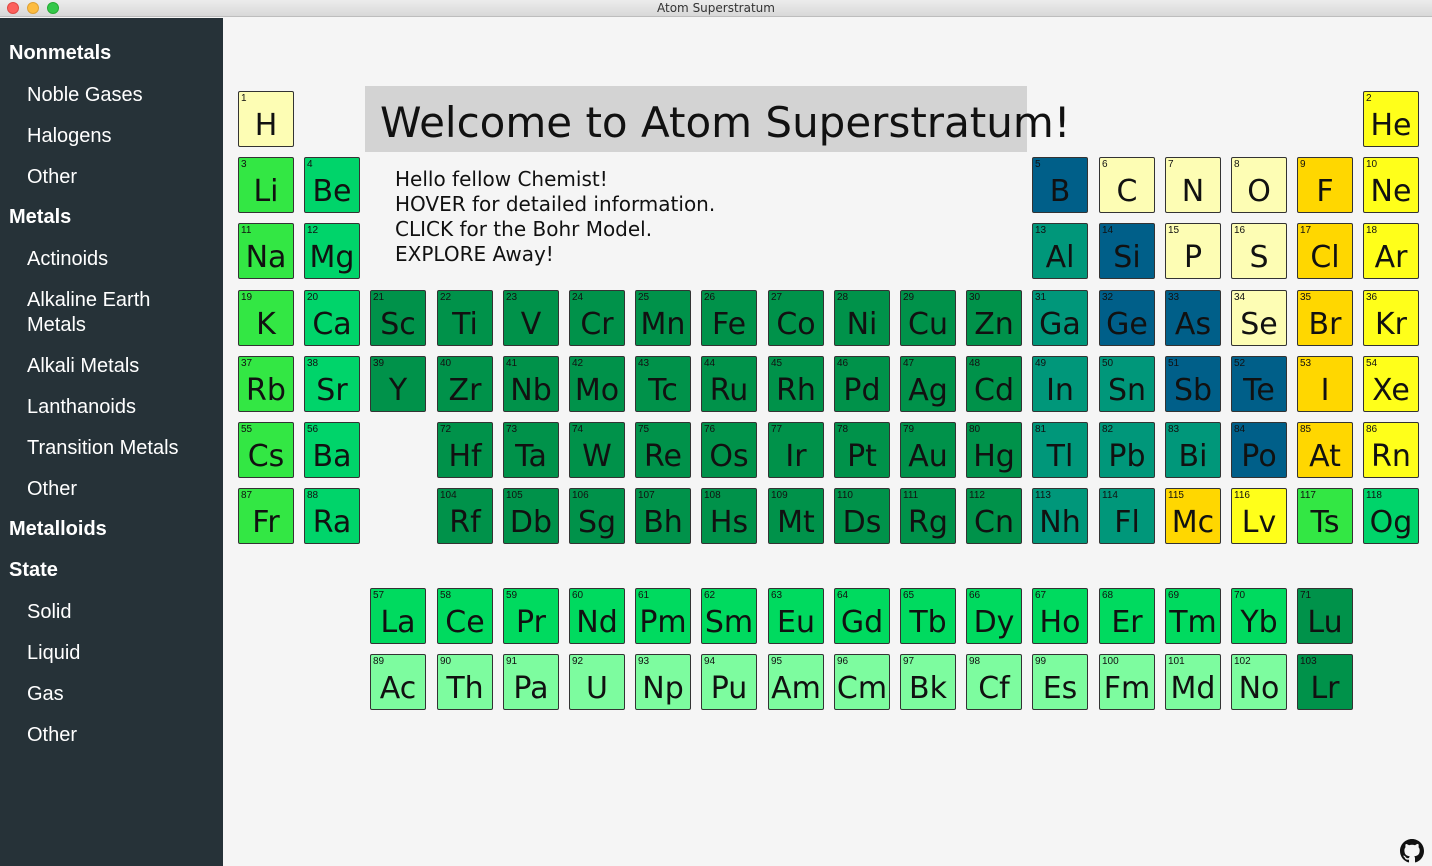 The image size is (1432, 866). What do you see at coordinates (111, 653) in the screenshot?
I see `sidebar-item-liquid: Liquid` at bounding box center [111, 653].